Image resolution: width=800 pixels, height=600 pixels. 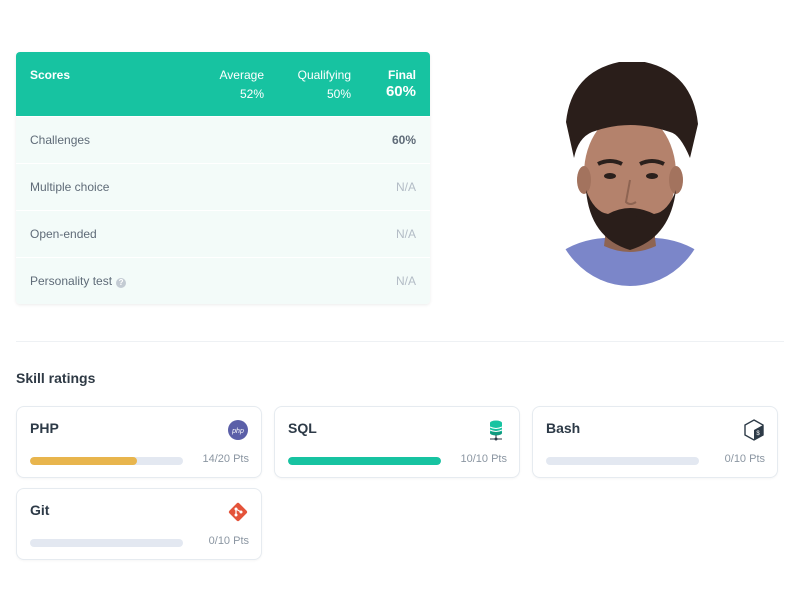 I want to click on skill-name: Git, so click(x=40, y=510).